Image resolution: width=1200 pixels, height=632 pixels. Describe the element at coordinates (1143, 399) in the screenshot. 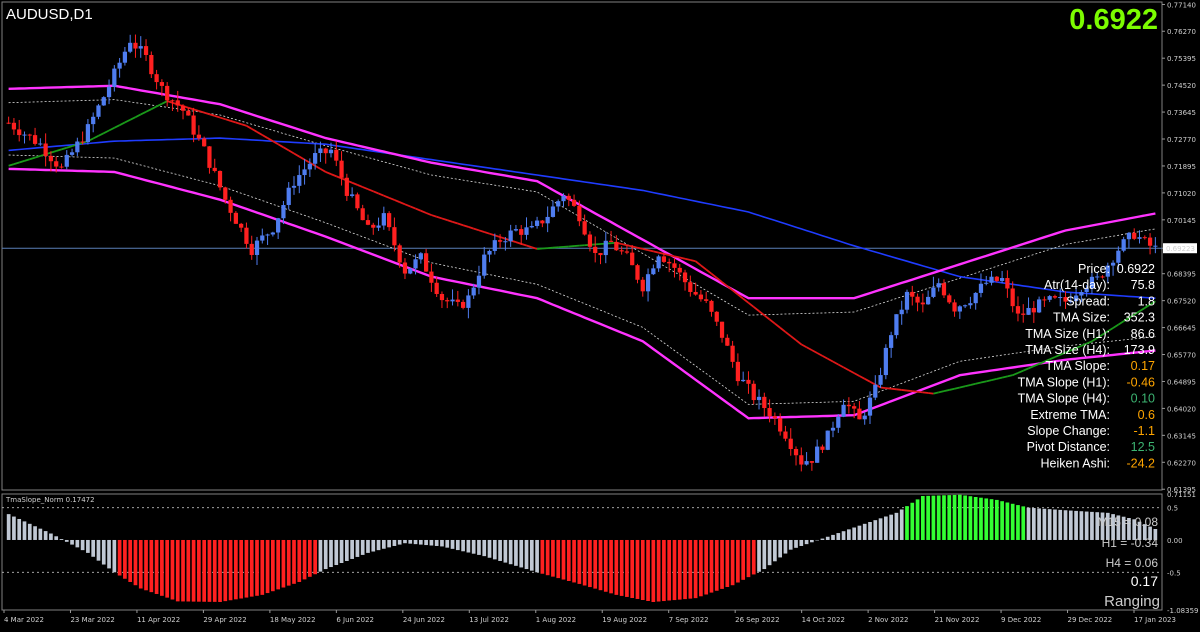

I see `info-value: 0.10` at that location.